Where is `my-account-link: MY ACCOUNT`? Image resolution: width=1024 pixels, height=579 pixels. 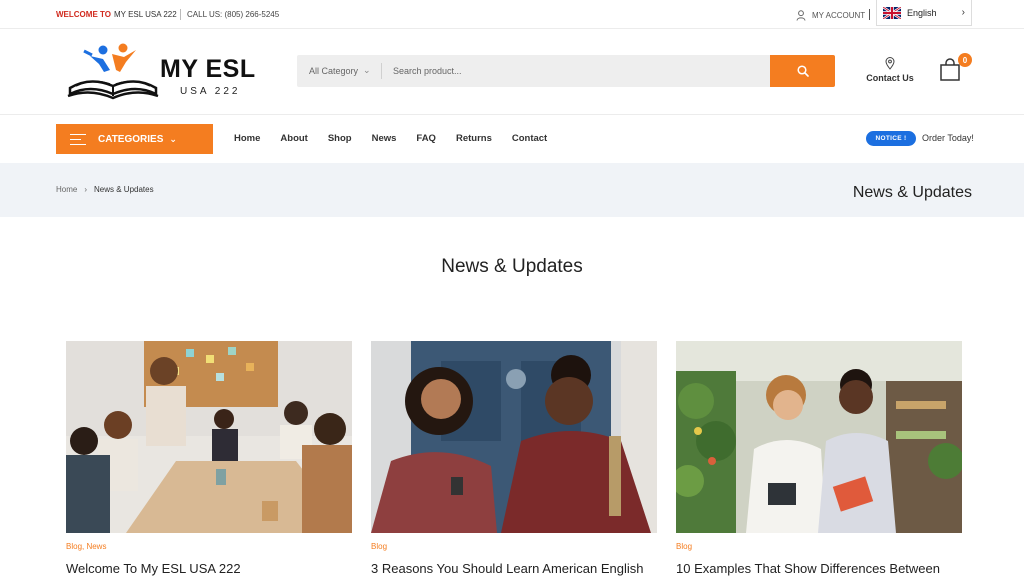
my-account-link: MY ACCOUNT is located at coordinates (830, 15).